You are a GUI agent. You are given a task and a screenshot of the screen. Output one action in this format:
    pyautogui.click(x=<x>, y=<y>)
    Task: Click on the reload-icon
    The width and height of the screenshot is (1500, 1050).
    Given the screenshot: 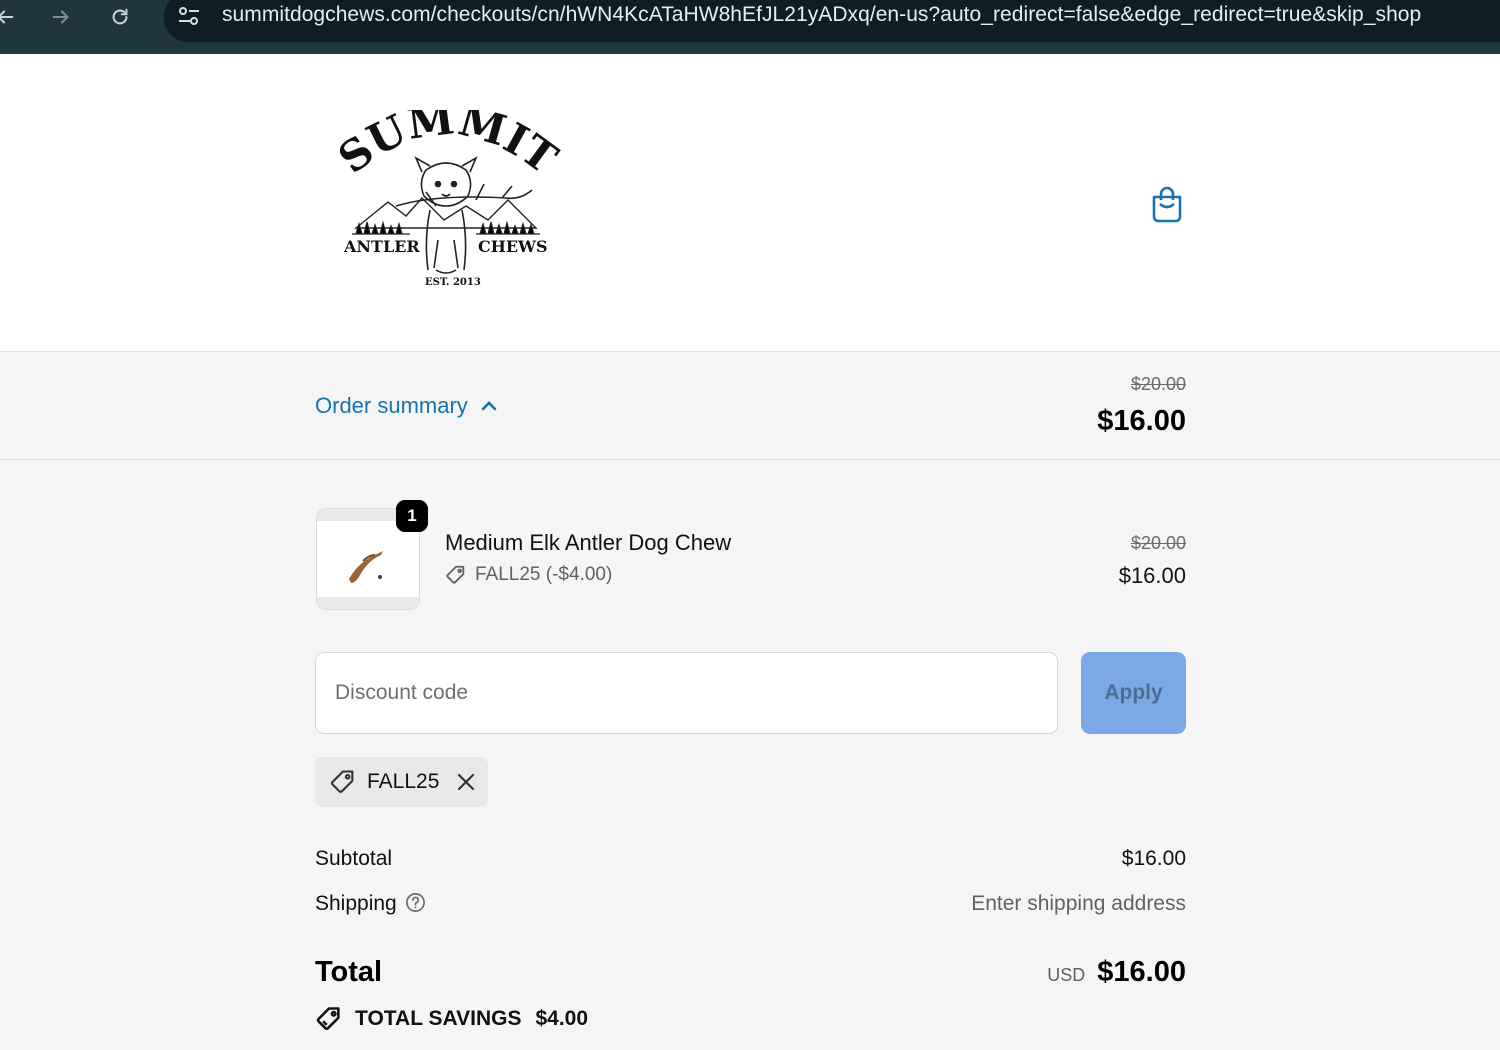 What is the action you would take?
    pyautogui.click(x=120, y=17)
    